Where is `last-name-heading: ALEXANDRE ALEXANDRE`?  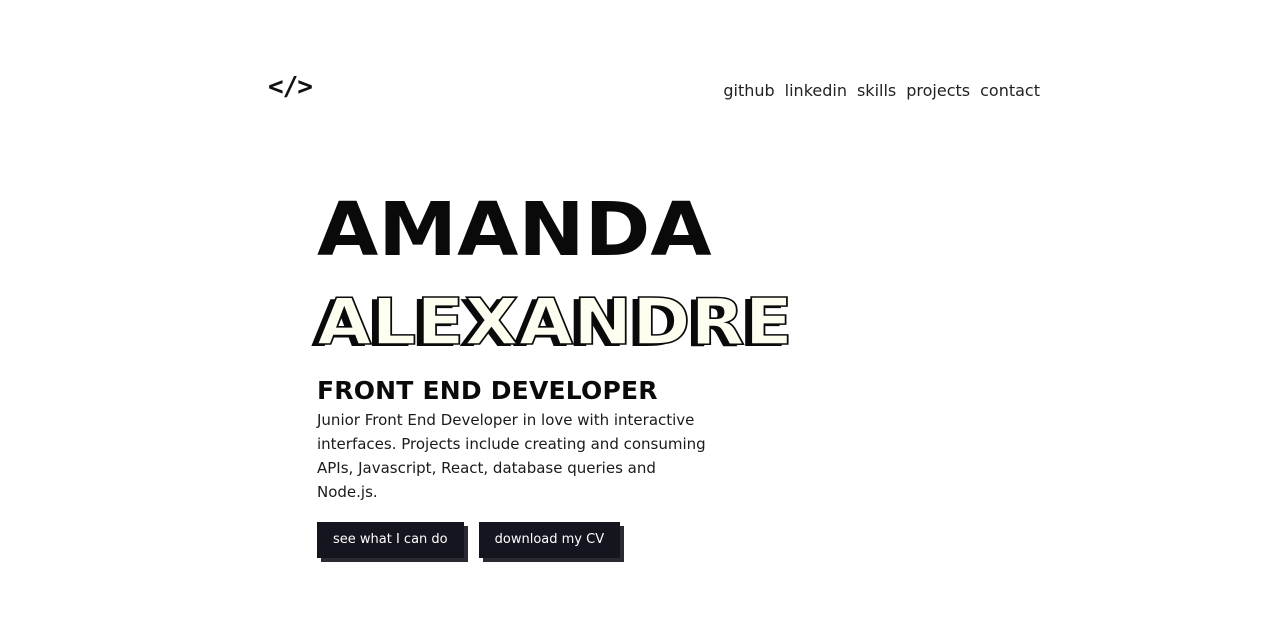 last-name-heading: ALEXANDRE ALEXANDRE is located at coordinates (594, 323).